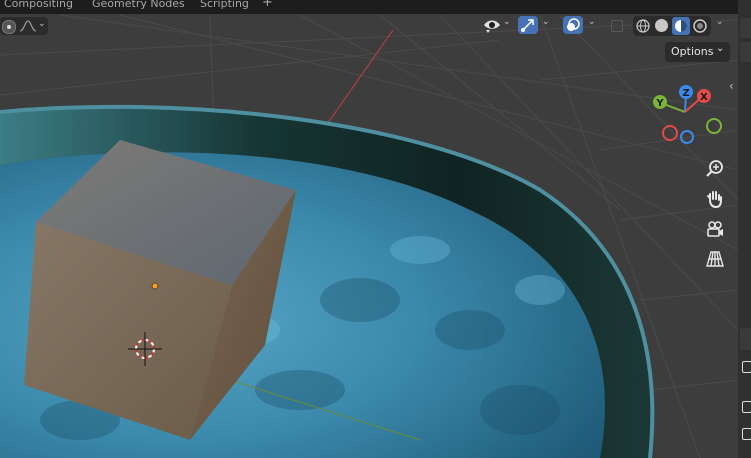 Image resolution: width=751 pixels, height=458 pixels. Describe the element at coordinates (685, 93) in the screenshot. I see `axis-z-label: Z` at that location.